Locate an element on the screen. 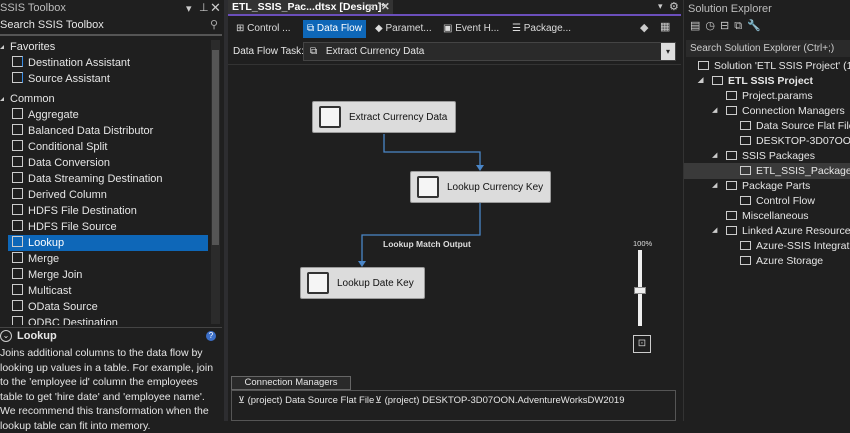 The height and width of the screenshot is (433, 850). toolbox-item: Aggregate is located at coordinates (108, 115).